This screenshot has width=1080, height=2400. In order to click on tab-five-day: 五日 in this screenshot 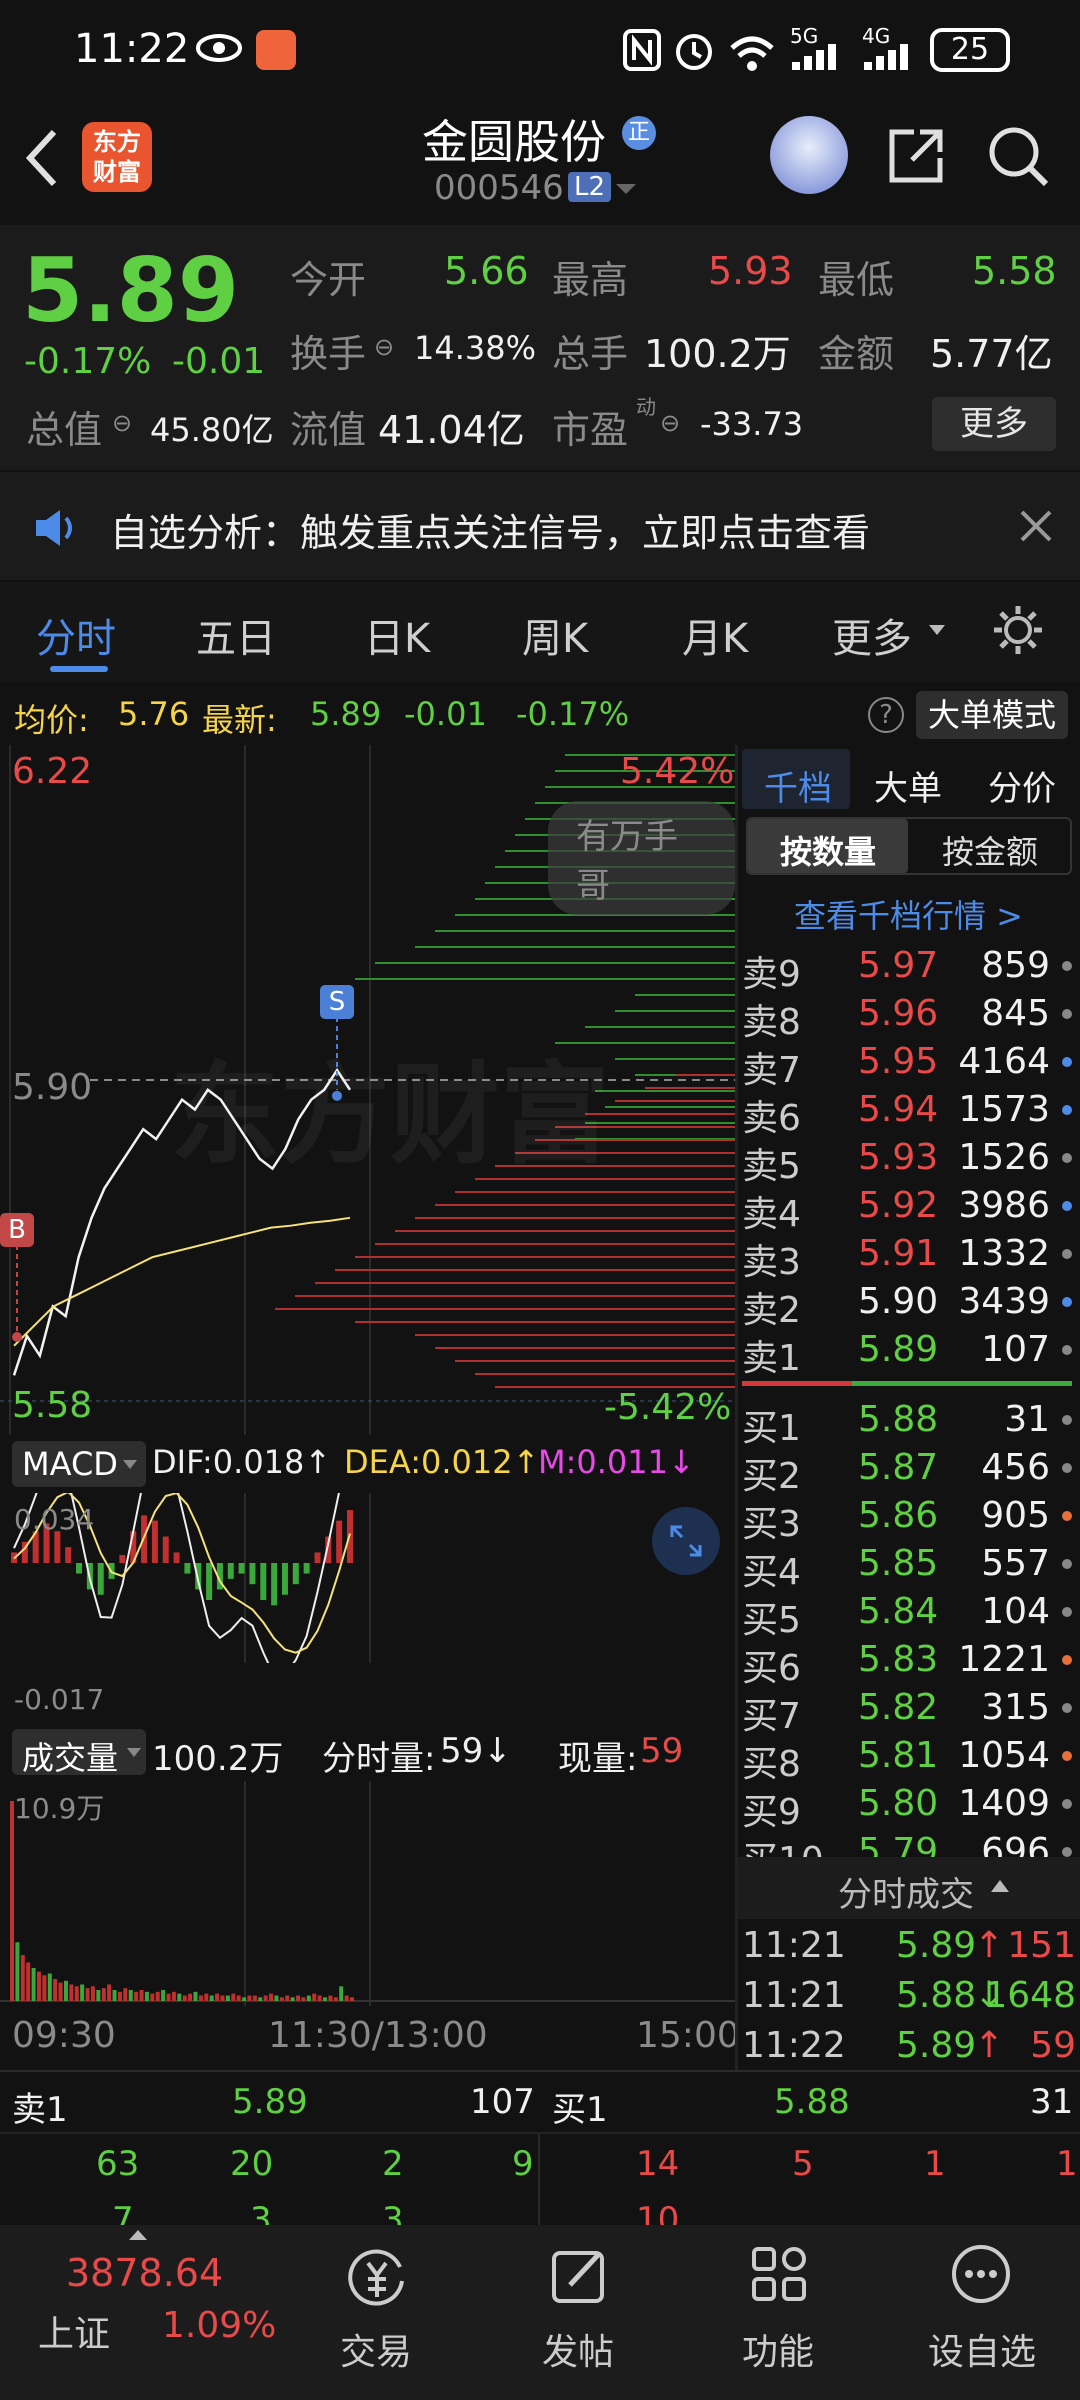, I will do `click(236, 635)`.